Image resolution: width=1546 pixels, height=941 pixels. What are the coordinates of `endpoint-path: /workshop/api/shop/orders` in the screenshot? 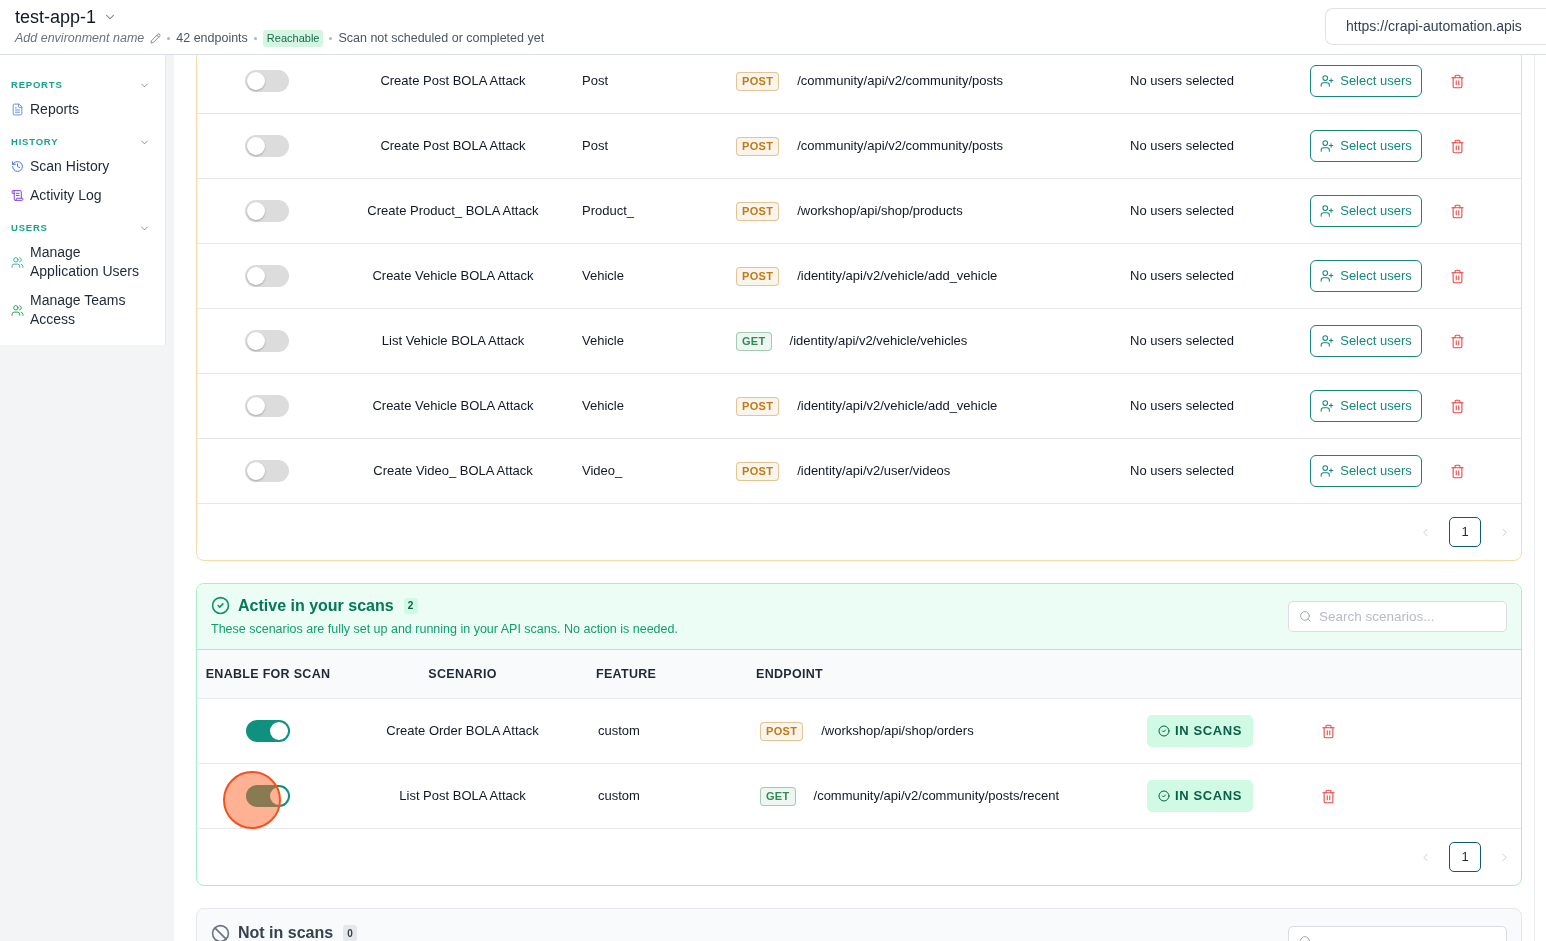 It's located at (897, 731).